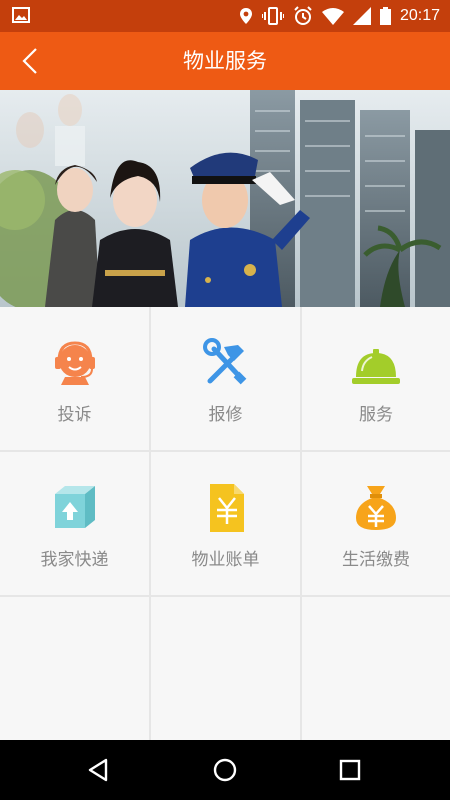  Describe the element at coordinates (74, 560) in the screenshot. I see `service-label: 我家快递` at that location.